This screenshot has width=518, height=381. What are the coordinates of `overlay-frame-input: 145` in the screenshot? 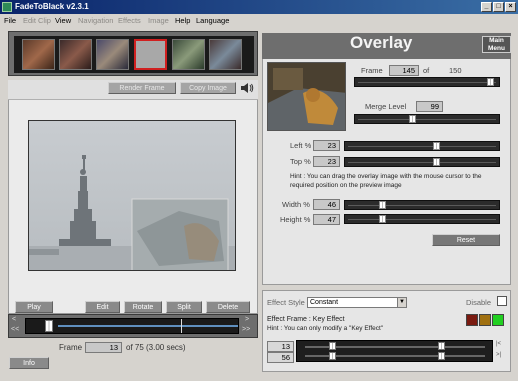 It's located at (404, 70).